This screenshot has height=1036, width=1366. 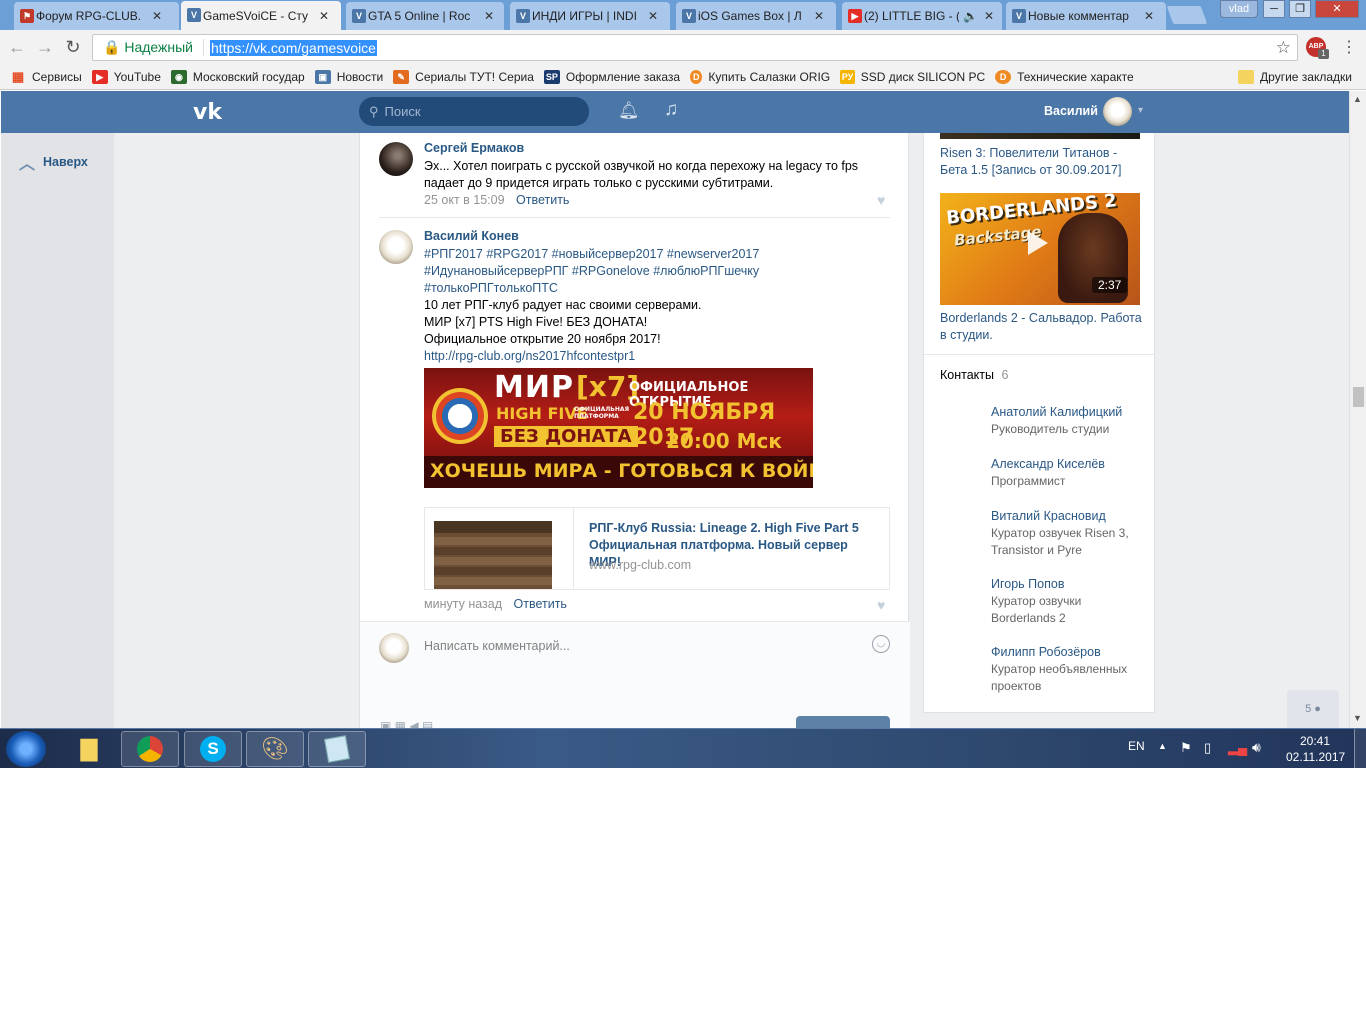 What do you see at coordinates (1274, 9) in the screenshot?
I see `minimize-button: ─` at bounding box center [1274, 9].